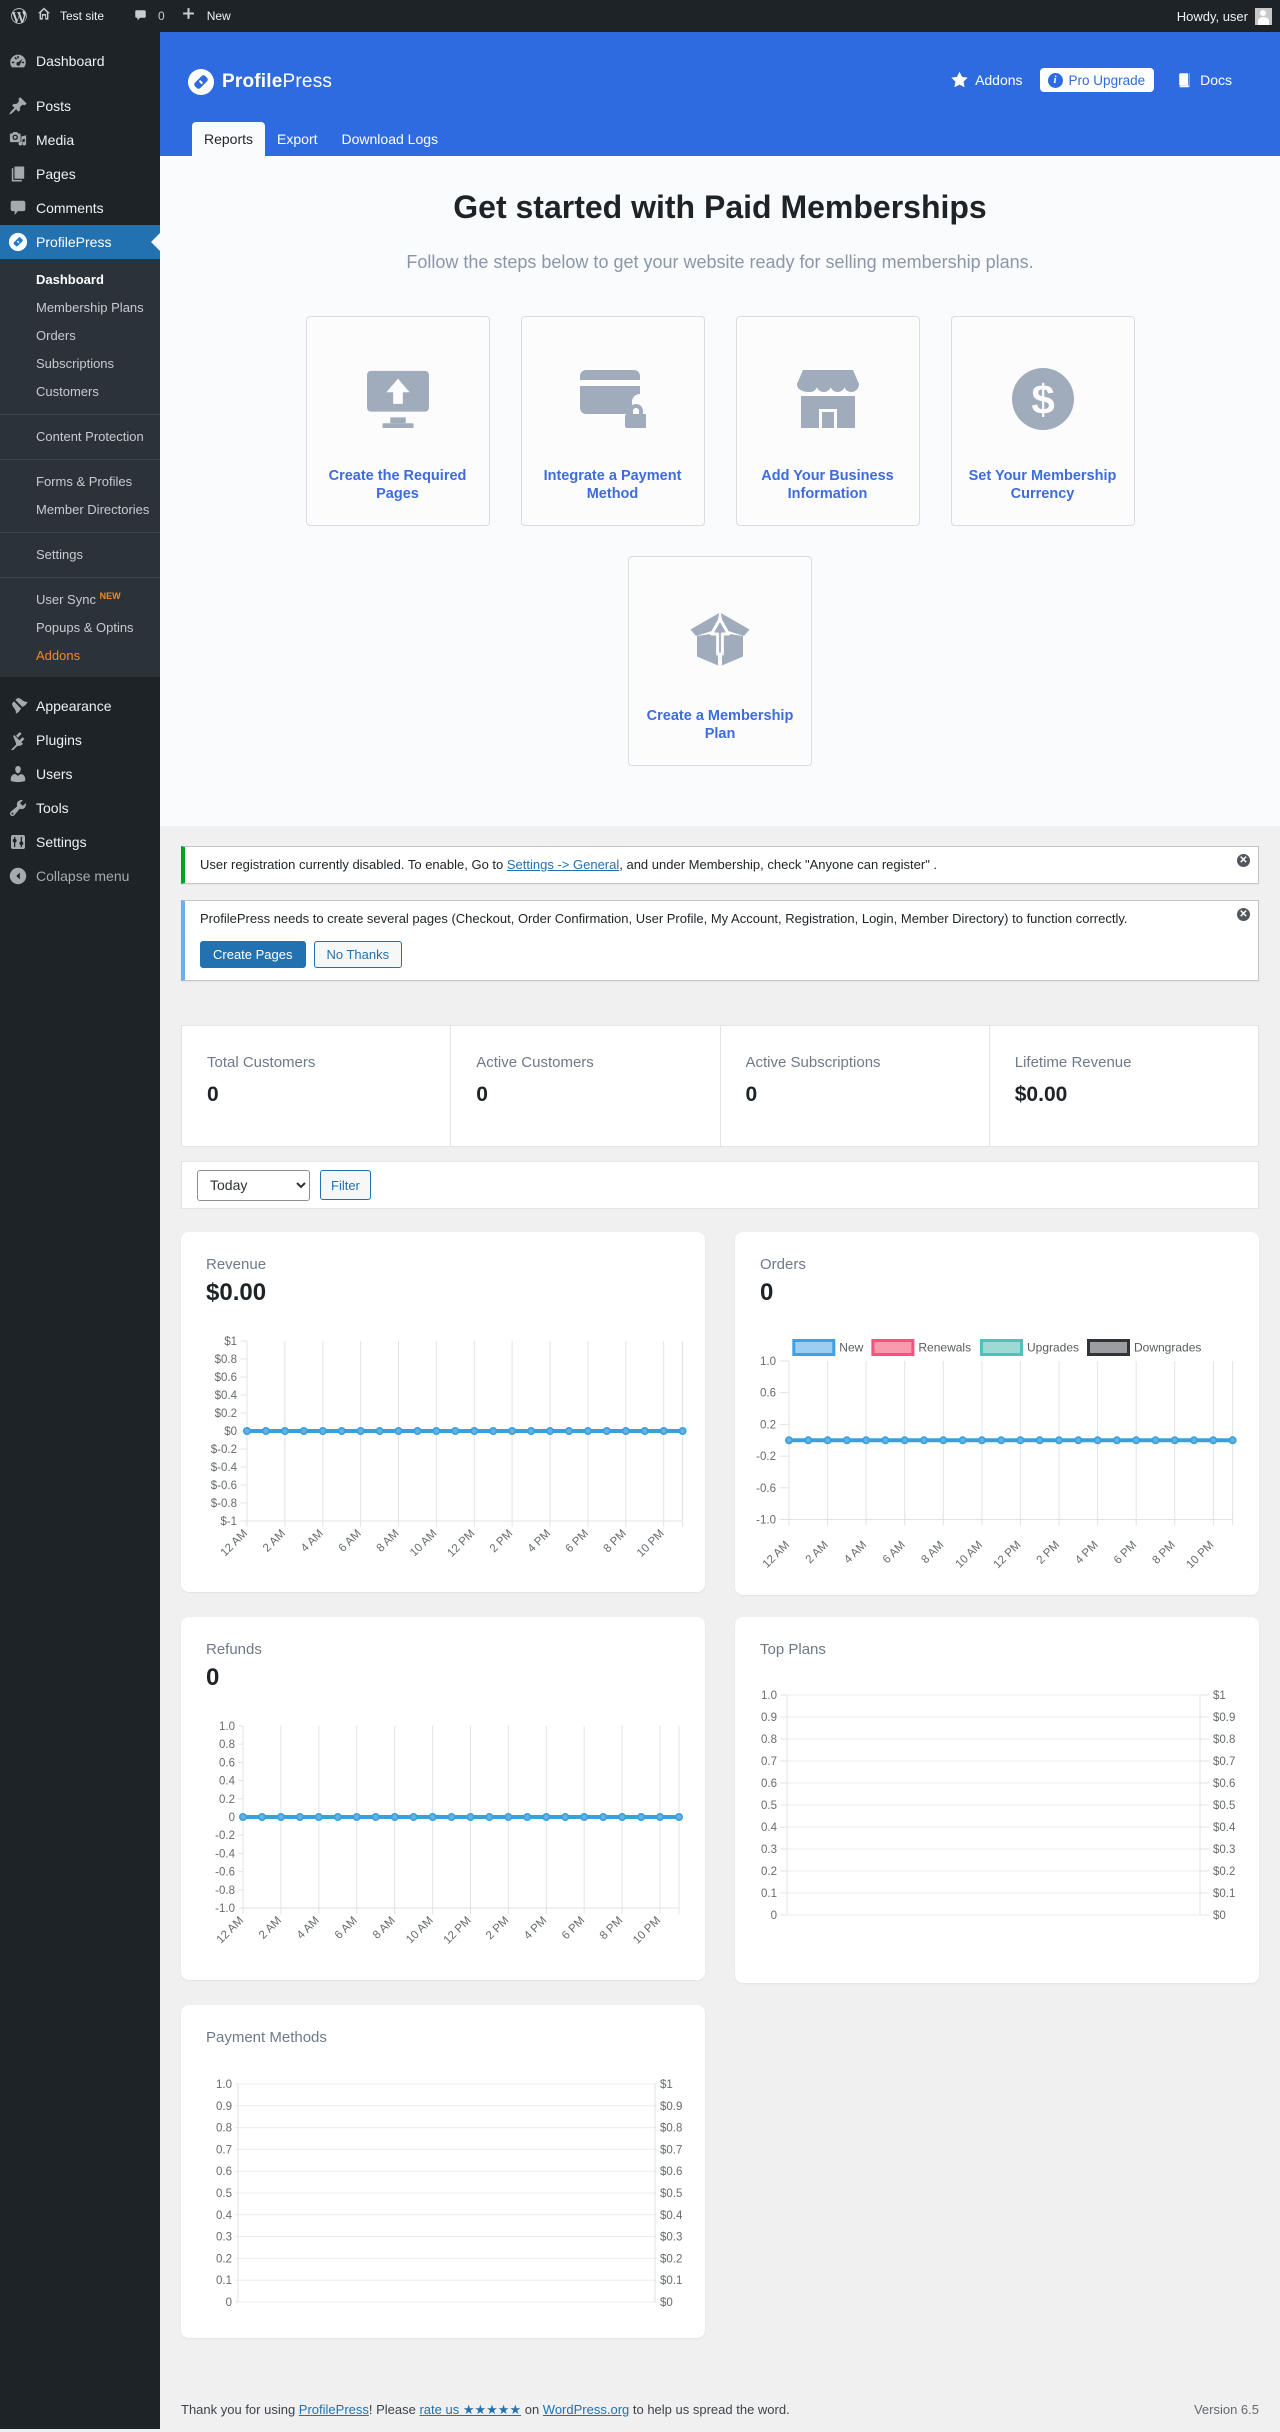  I want to click on svg-text: $-0.4, so click(224, 1468).